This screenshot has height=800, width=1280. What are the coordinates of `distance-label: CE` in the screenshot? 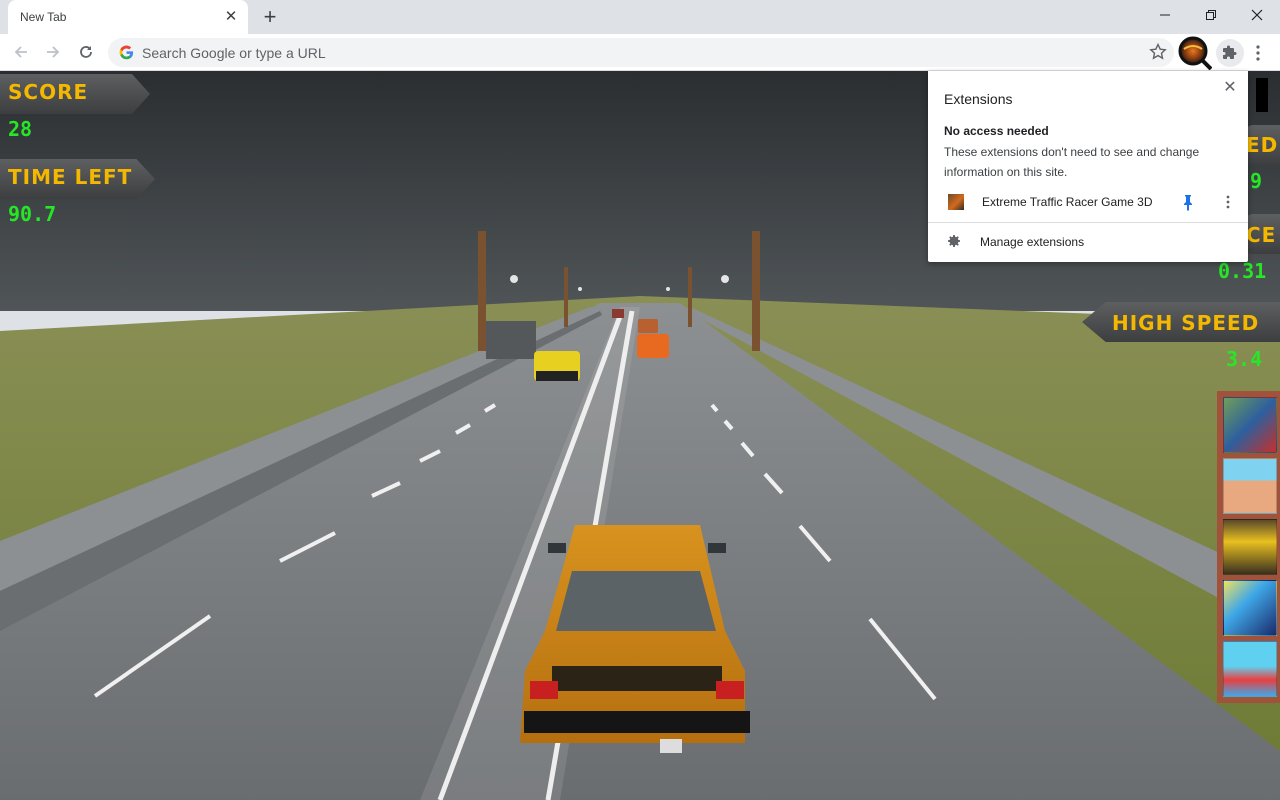 It's located at (1261, 235).